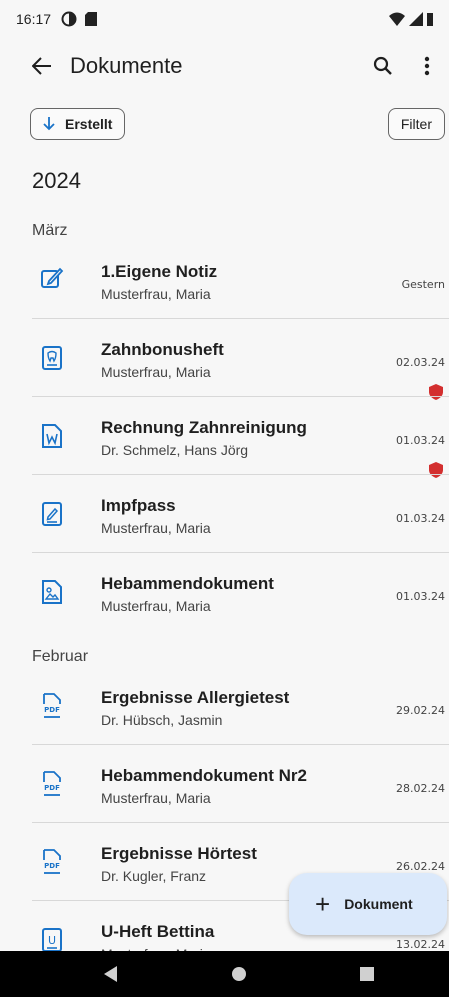 This screenshot has width=449, height=997. I want to click on document-row: 1.Eigene Notiz Musterfrau, Maria Gestern, so click(224, 289).